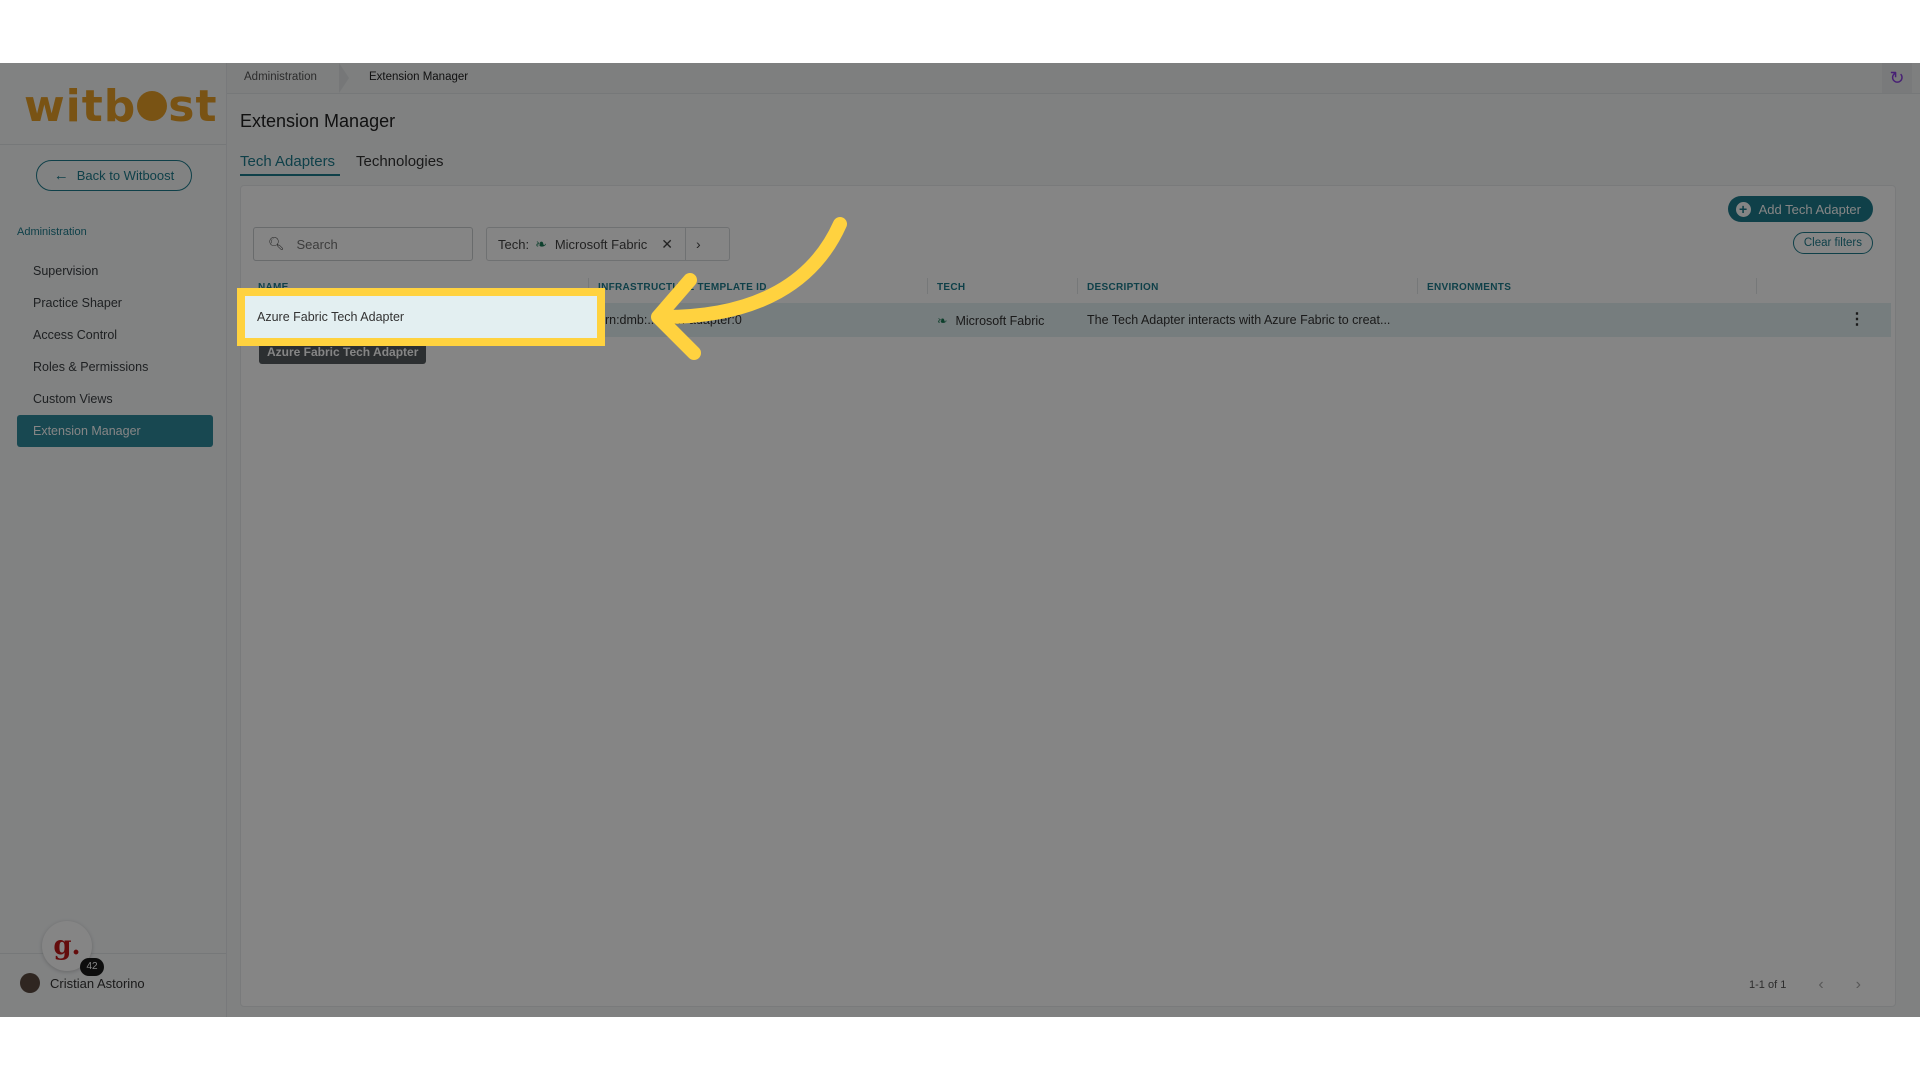 This screenshot has width=1920, height=1080. What do you see at coordinates (421, 317) in the screenshot?
I see `highlight-frame` at bounding box center [421, 317].